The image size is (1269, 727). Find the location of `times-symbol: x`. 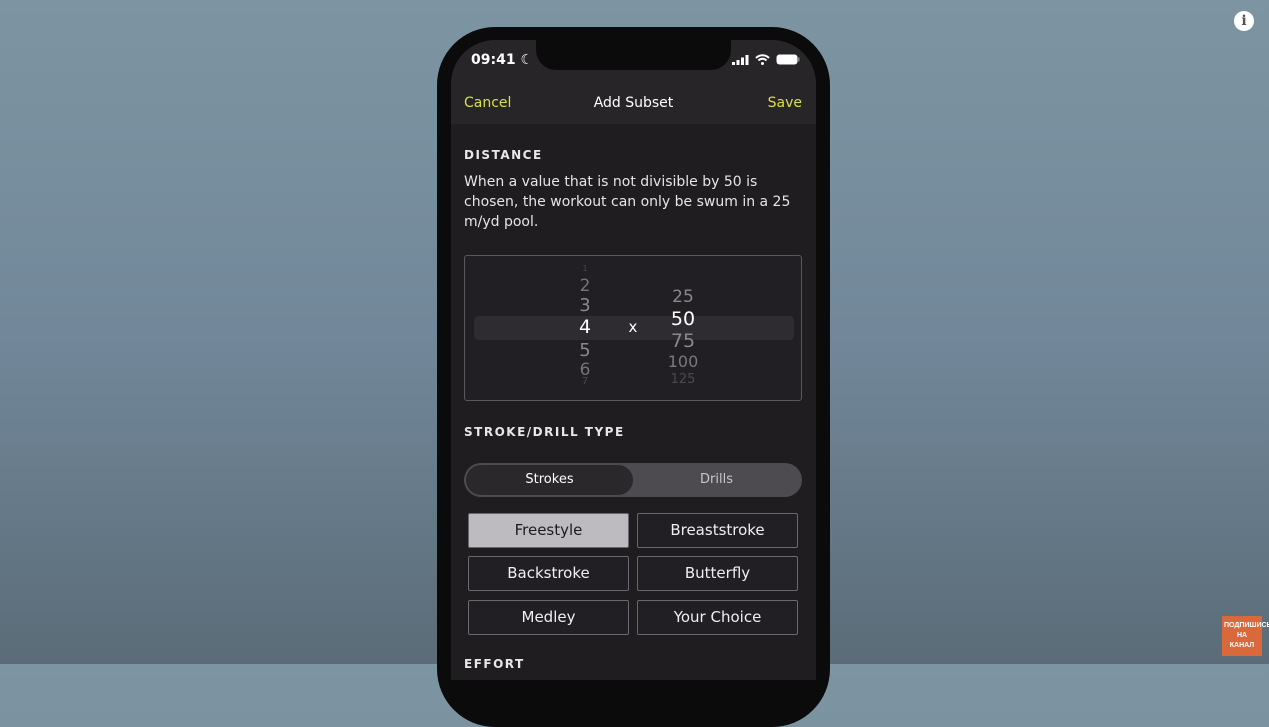

times-symbol: x is located at coordinates (633, 327).